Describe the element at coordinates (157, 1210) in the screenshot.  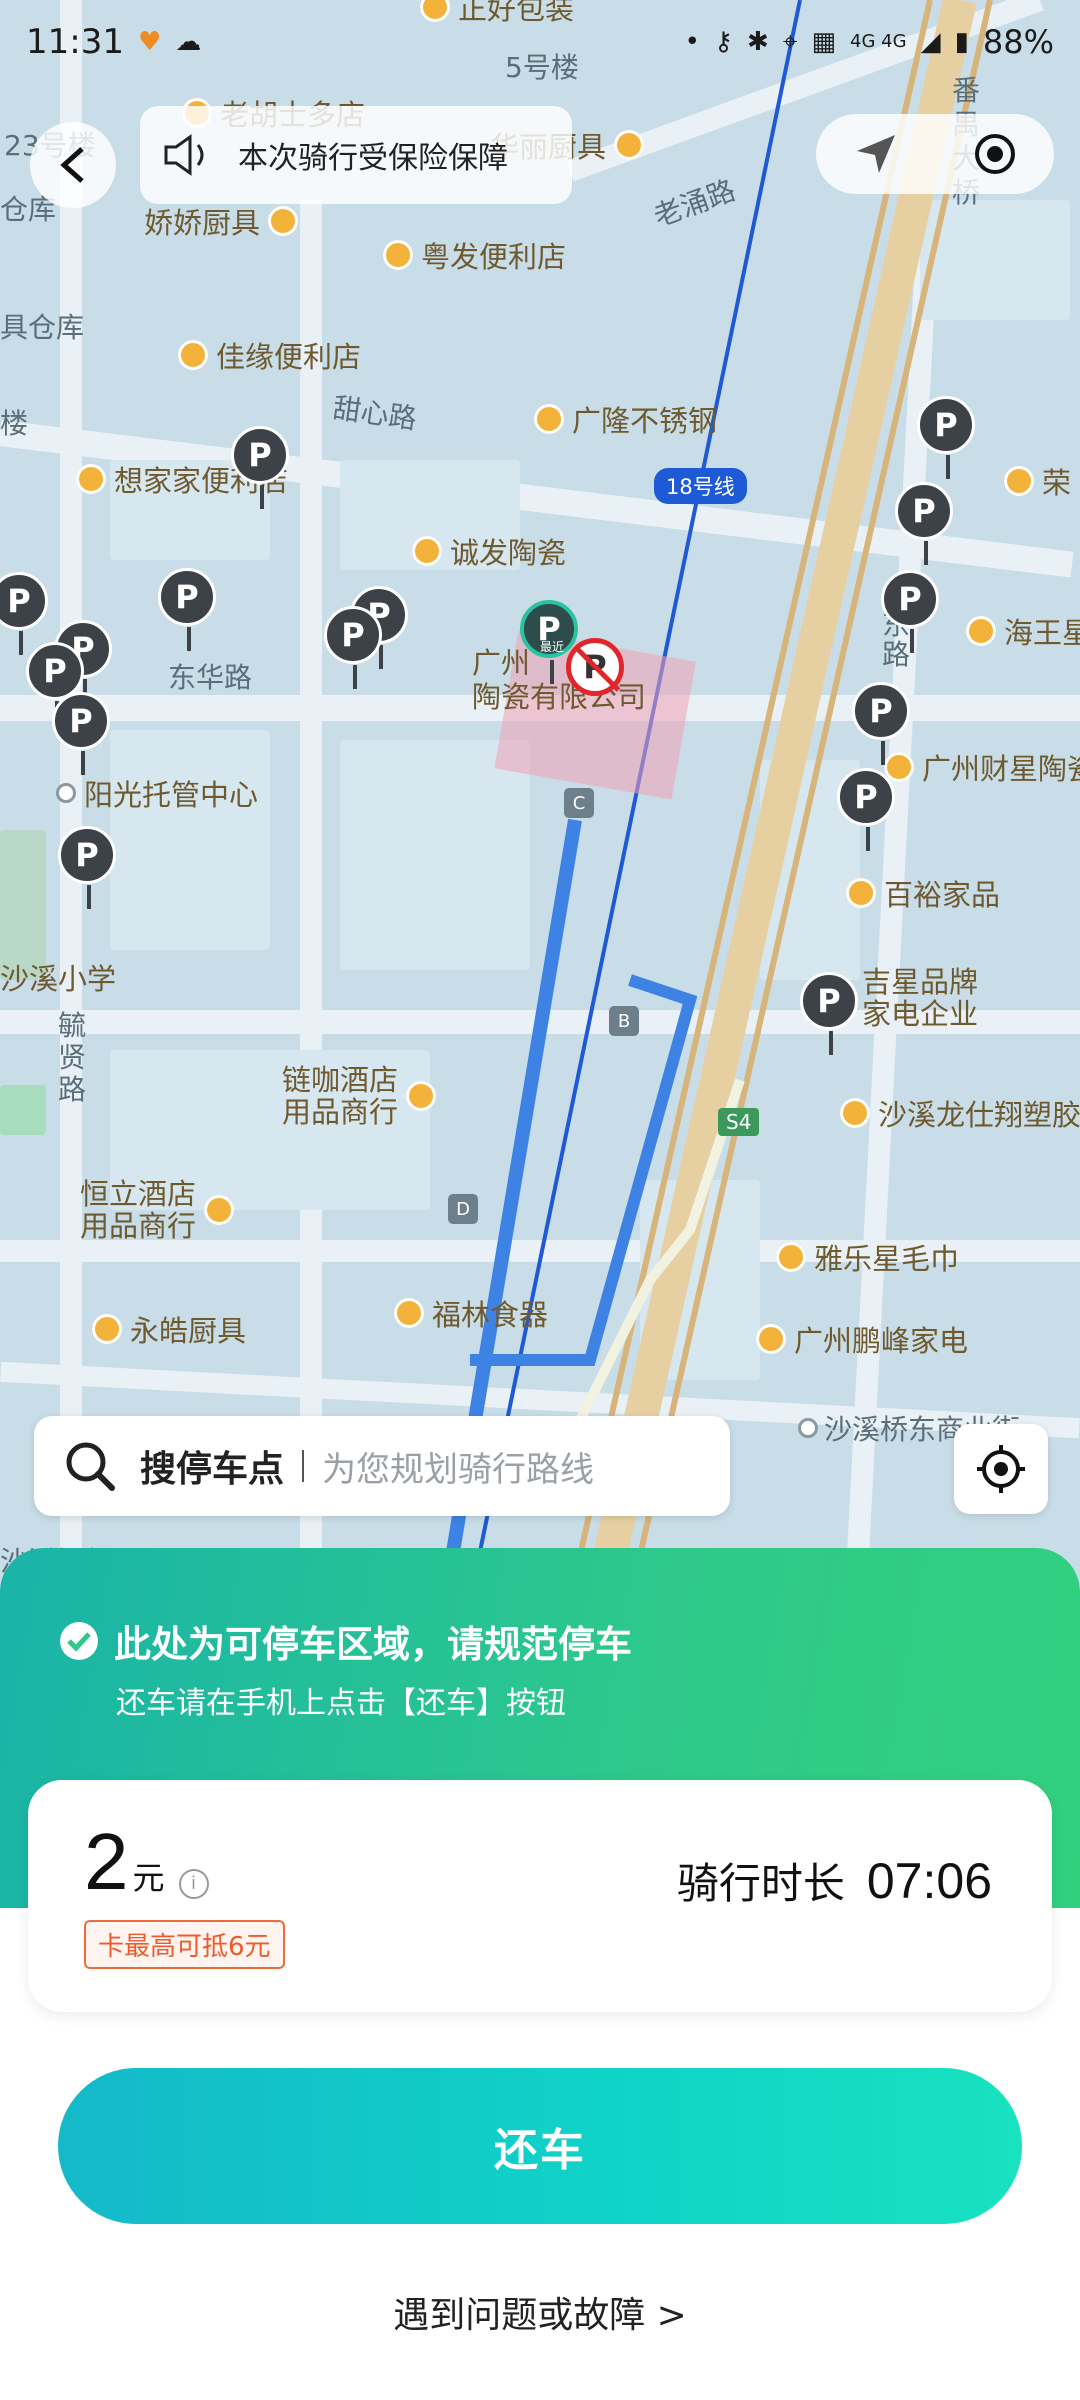
I see `poi-hengli: 恒立酒店 用品商行` at that location.